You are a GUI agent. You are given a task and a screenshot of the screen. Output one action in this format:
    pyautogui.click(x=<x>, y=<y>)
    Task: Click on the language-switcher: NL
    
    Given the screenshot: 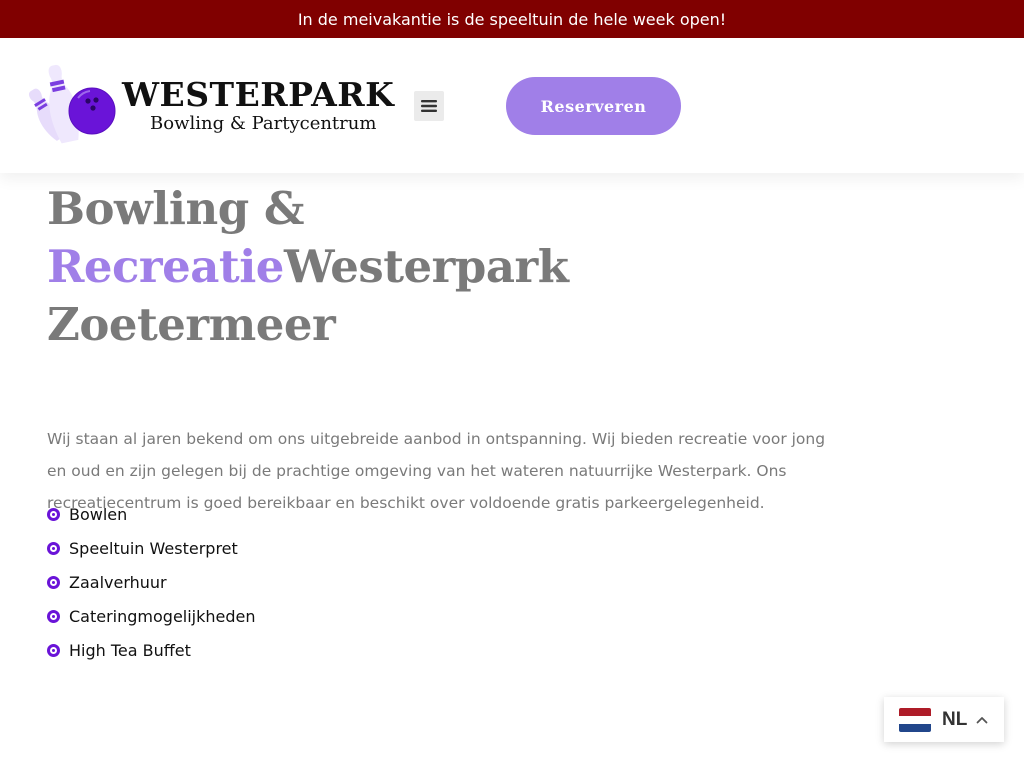 What is the action you would take?
    pyautogui.click(x=944, y=719)
    